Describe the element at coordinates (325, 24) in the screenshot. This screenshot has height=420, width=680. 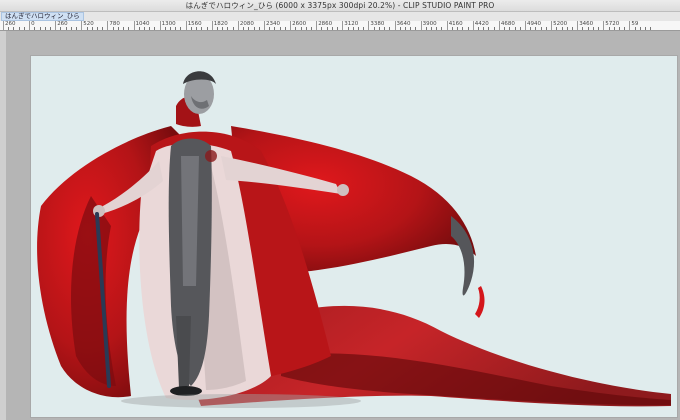
I see `ruler-tick-label: 2860` at that location.